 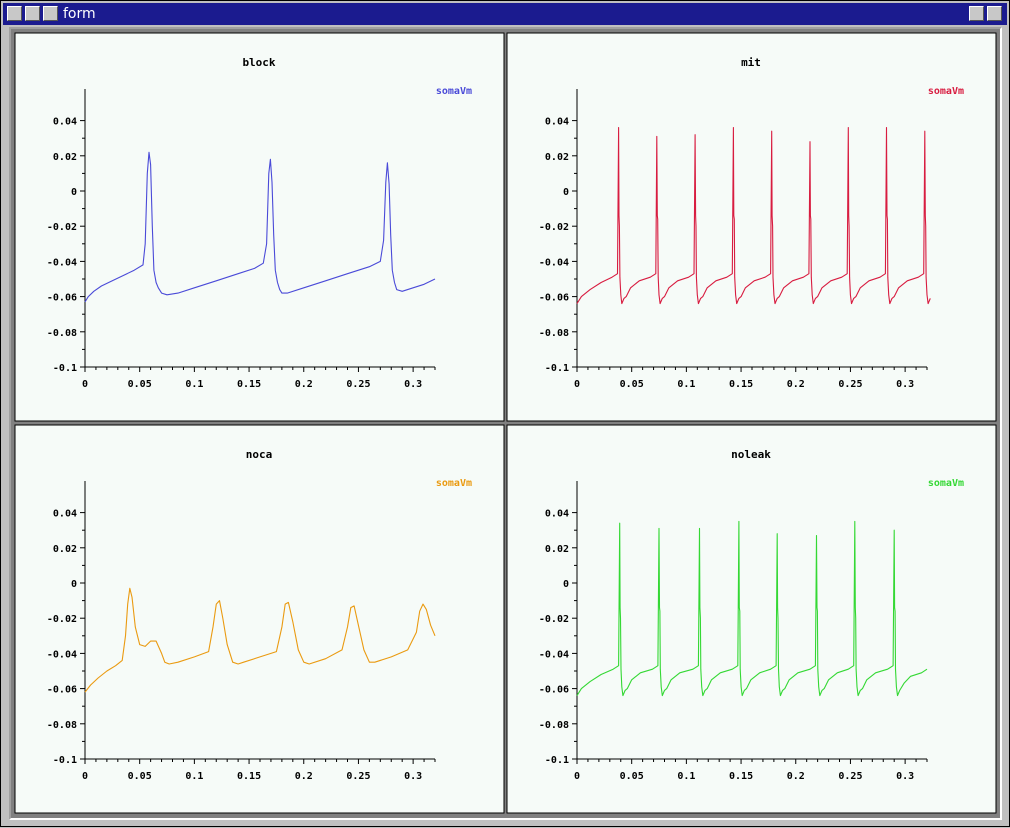 I want to click on chart-title: mit, so click(x=751, y=62).